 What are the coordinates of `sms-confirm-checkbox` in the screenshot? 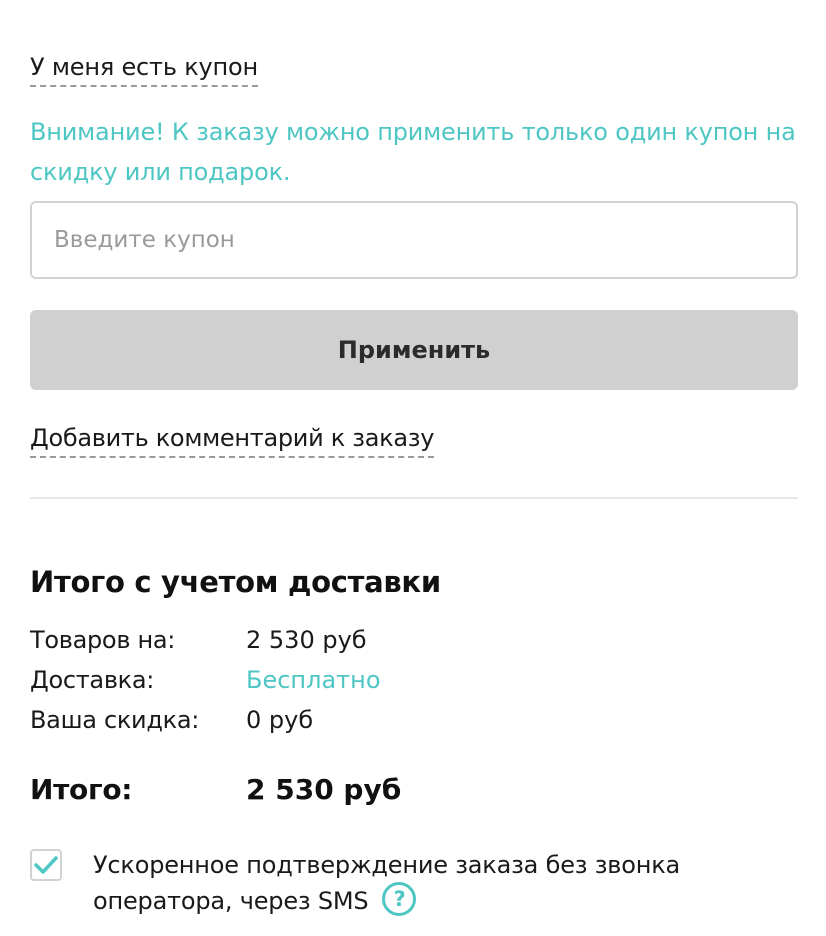 It's located at (46, 865).